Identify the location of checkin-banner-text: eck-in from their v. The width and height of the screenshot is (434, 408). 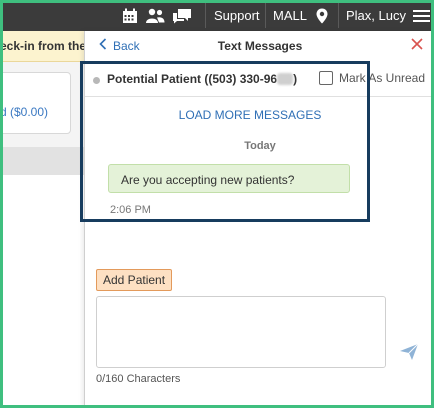
(42, 46).